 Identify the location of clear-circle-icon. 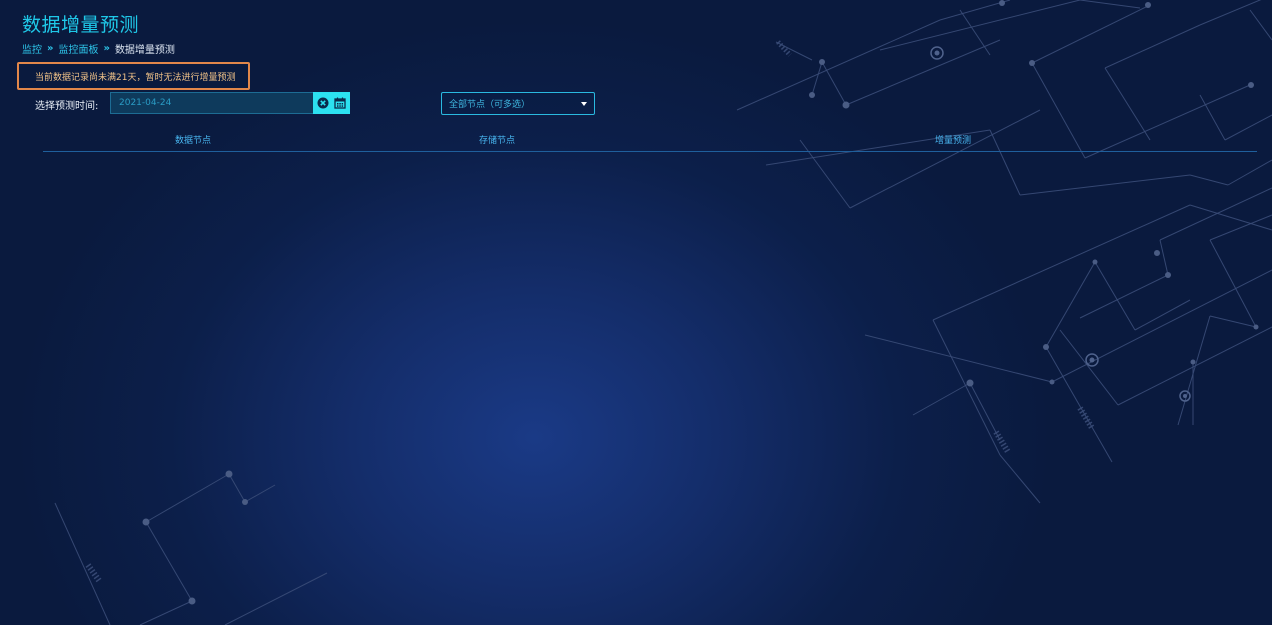
(323, 103).